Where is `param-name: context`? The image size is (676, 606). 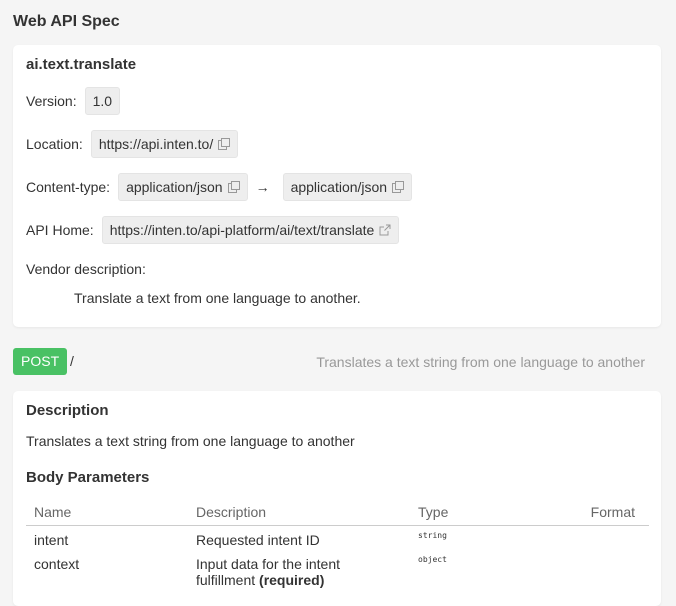
param-name: context is located at coordinates (57, 564).